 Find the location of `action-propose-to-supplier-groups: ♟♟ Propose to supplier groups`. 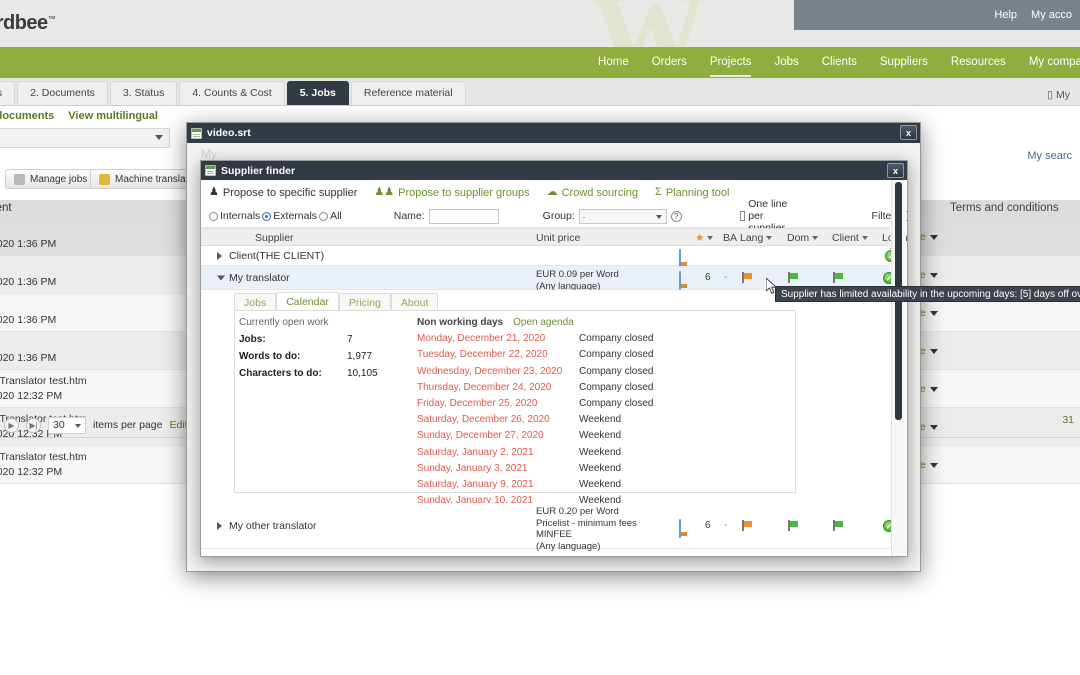

action-propose-to-supplier-groups: ♟♟ Propose to supplier groups is located at coordinates (451, 193).